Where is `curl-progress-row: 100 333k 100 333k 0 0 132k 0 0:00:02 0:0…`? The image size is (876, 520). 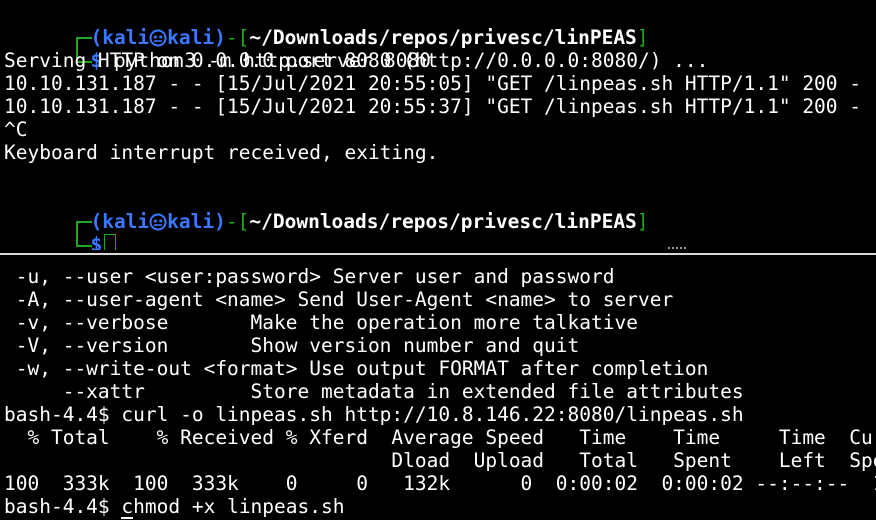 curl-progress-row: 100 333k 100 333k 0 0 132k 0 0:00:02 0:0… is located at coordinates (440, 483).